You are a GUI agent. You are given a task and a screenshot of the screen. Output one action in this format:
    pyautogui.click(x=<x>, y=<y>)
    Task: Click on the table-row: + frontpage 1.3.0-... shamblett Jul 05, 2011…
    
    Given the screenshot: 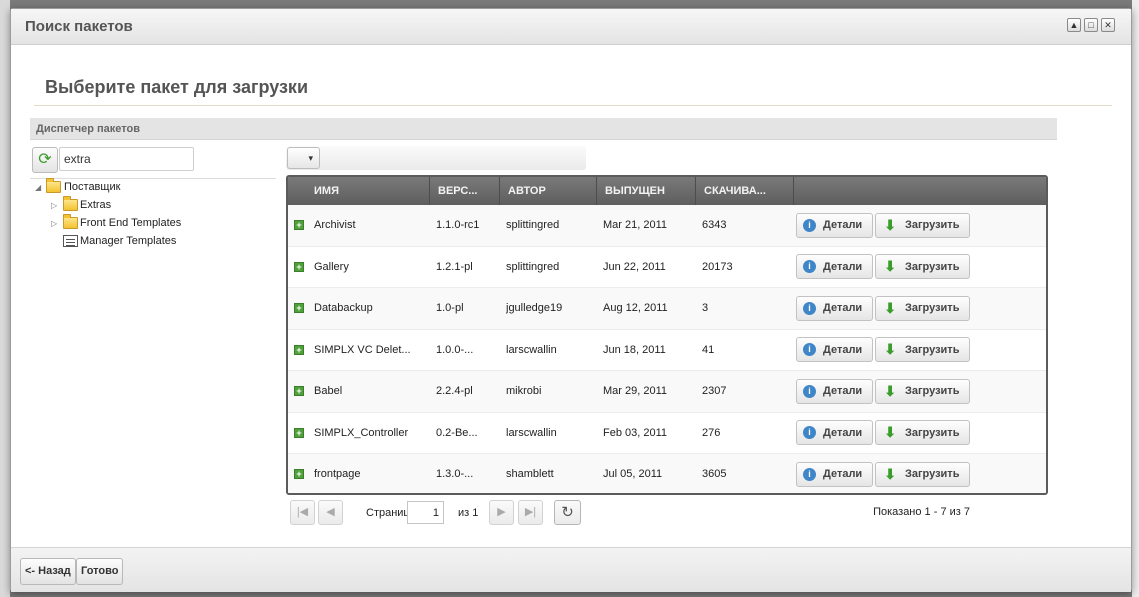 What is the action you would take?
    pyautogui.click(x=667, y=473)
    